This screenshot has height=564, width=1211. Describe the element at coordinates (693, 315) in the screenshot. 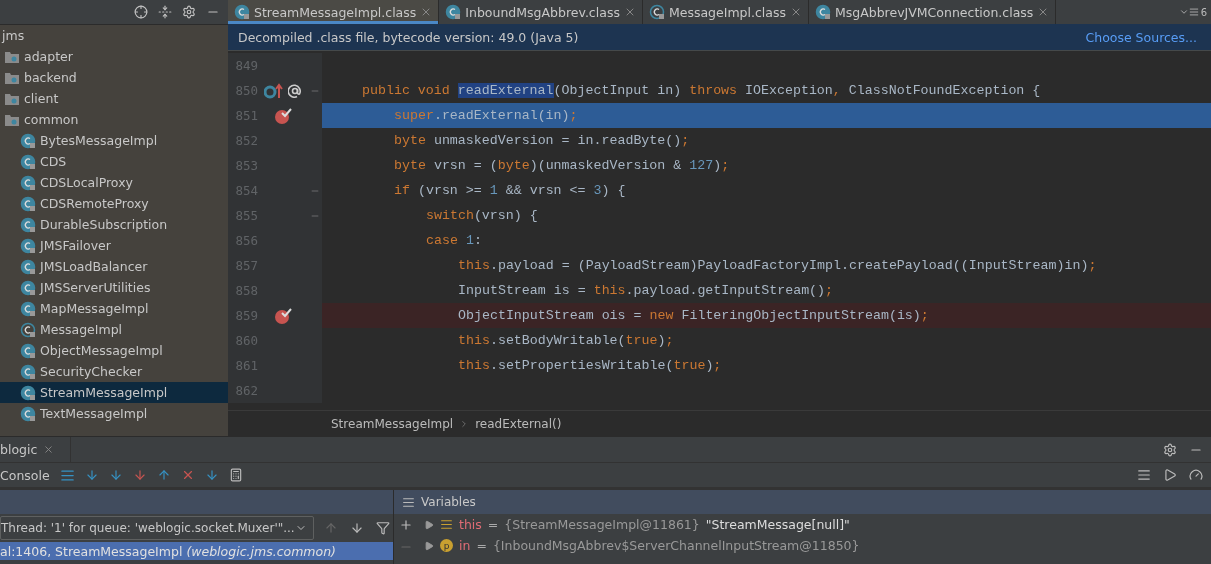

I see `code-line: ObjectInputStream ois = new FilteringObjectInputStream(is);` at that location.